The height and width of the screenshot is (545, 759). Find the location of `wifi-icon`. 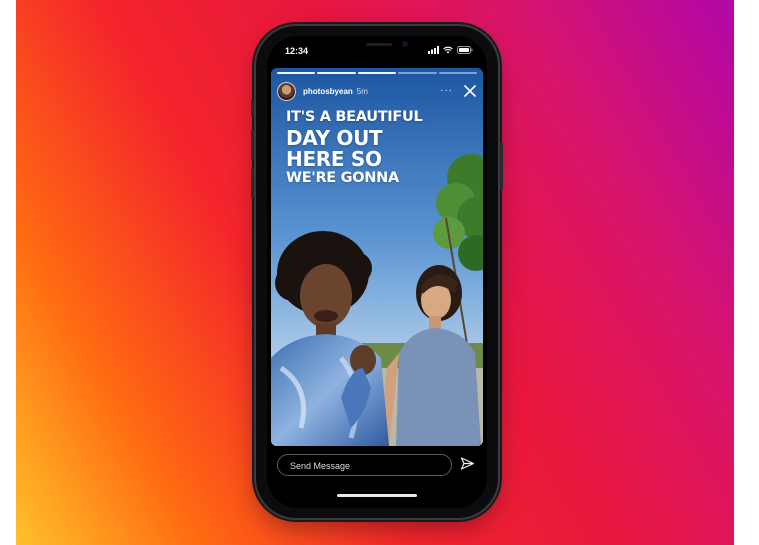

wifi-icon is located at coordinates (448, 50).